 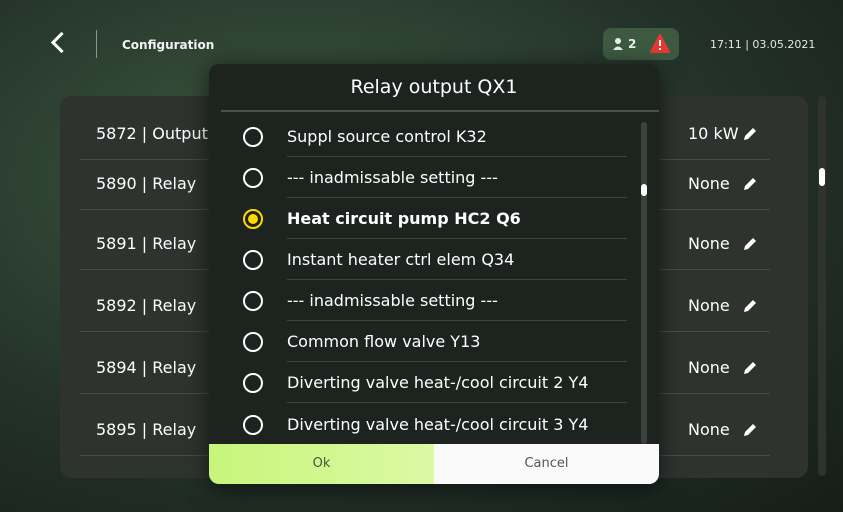 What do you see at coordinates (440, 111) in the screenshot?
I see `dialog-divider` at bounding box center [440, 111].